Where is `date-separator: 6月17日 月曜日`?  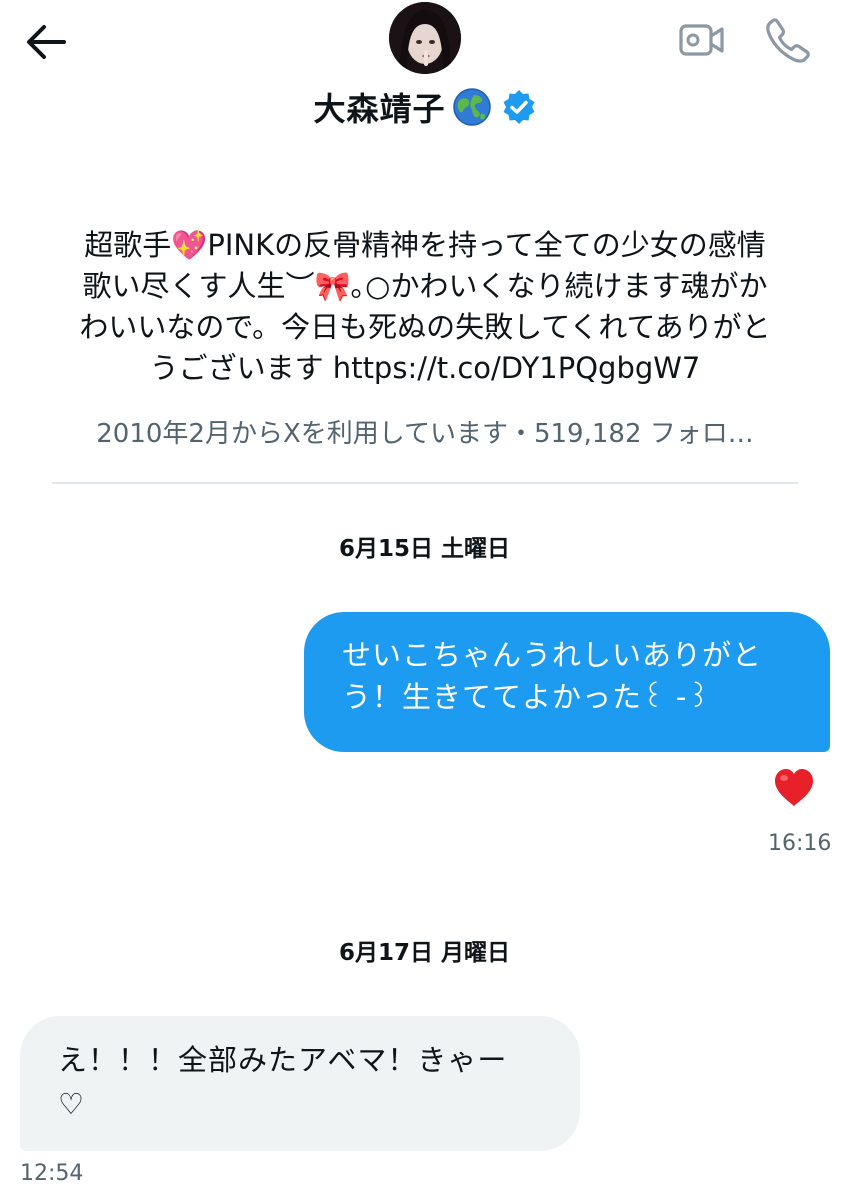
date-separator: 6月17日 月曜日 is located at coordinates (424, 953).